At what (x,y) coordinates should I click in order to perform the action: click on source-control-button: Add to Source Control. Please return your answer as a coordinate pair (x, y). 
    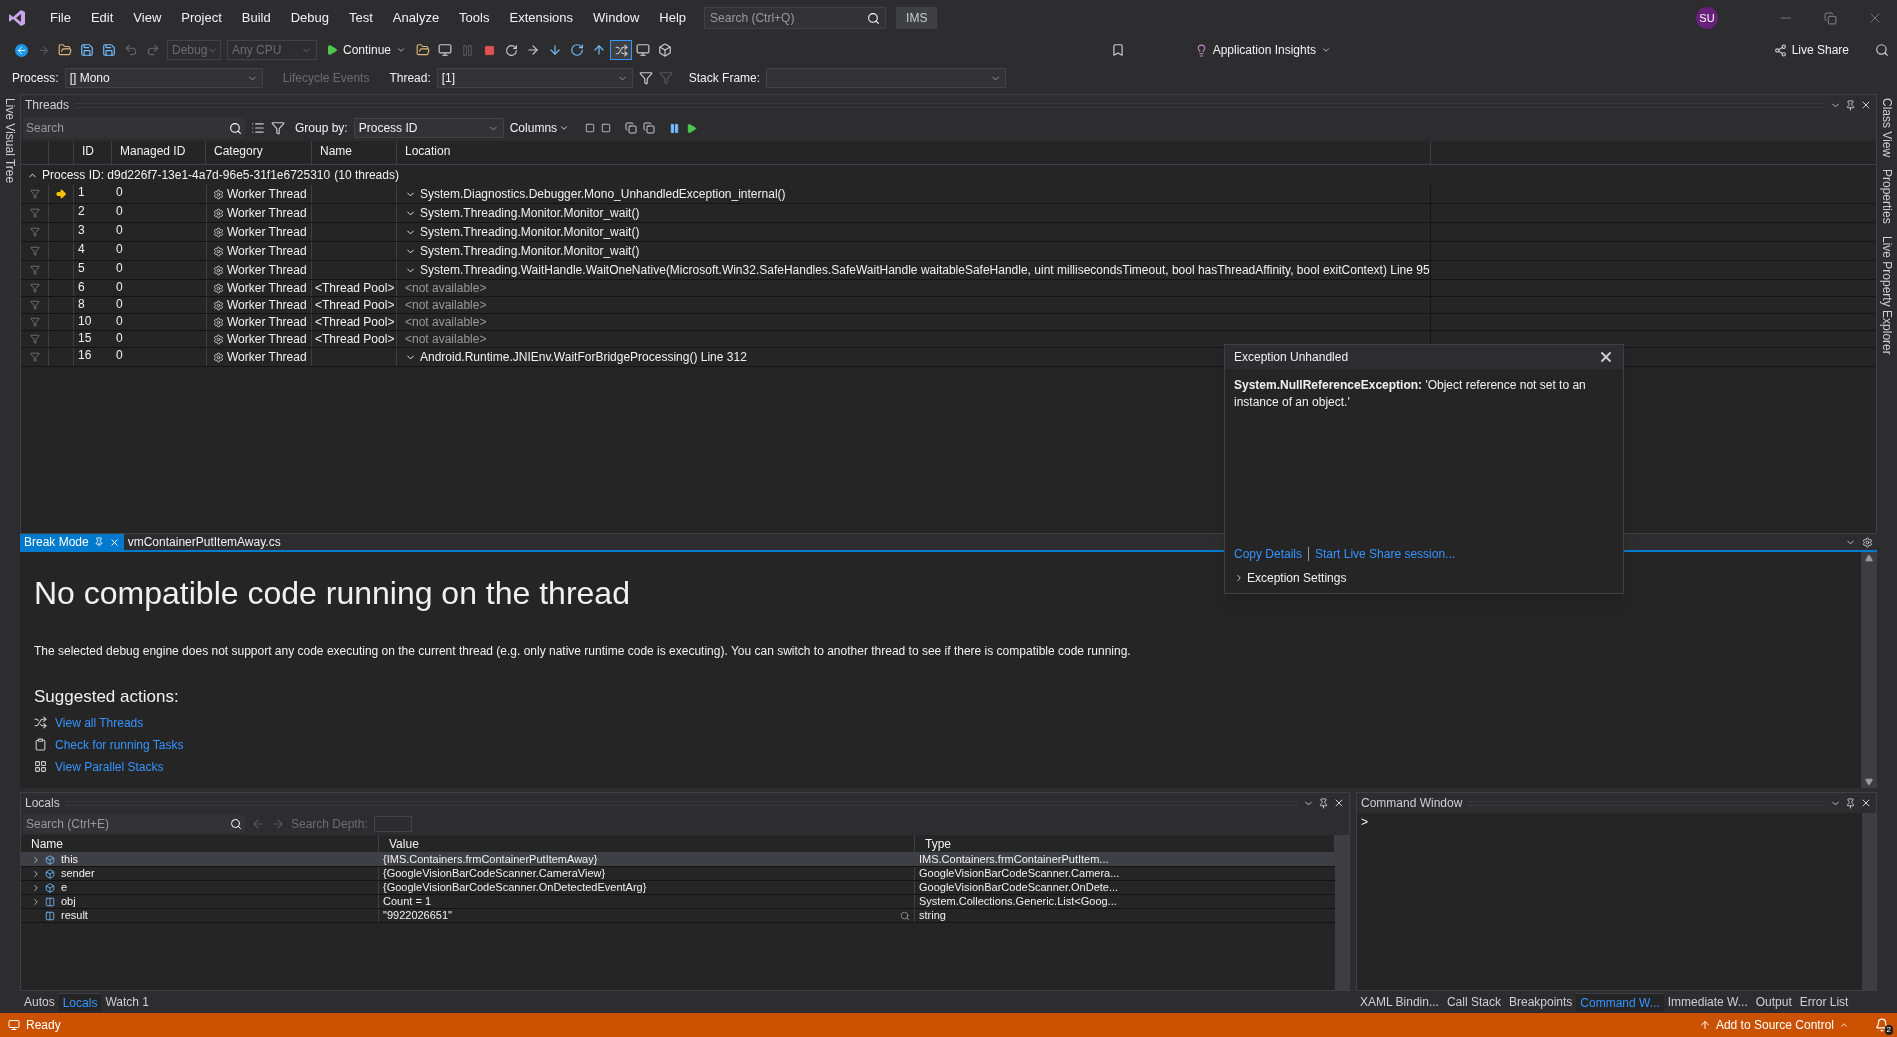
    Looking at the image, I should click on (1773, 1025).